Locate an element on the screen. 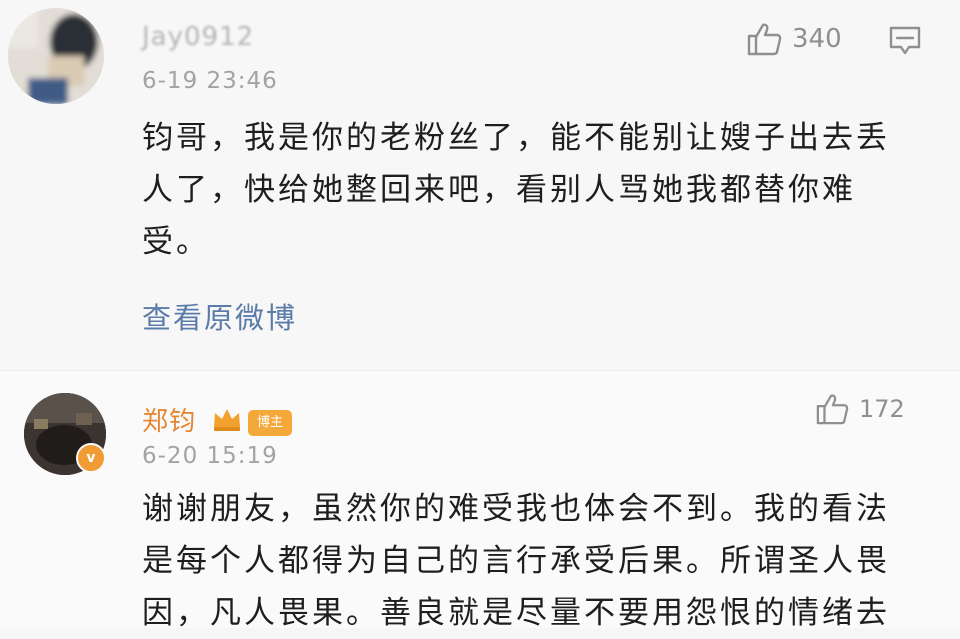 Image resolution: width=960 pixels, height=639 pixels. timestamp: 6-19 23:46 is located at coordinates (210, 81).